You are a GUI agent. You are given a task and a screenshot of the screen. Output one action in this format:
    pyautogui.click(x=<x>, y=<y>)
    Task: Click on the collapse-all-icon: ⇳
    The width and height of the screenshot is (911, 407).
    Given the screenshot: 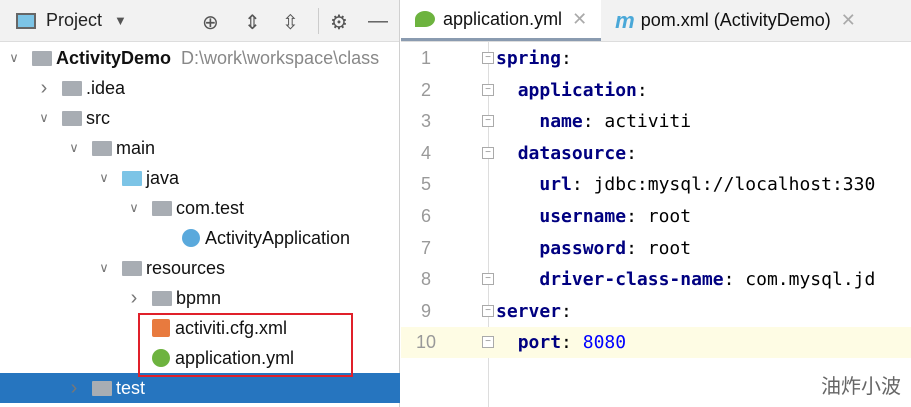 What is the action you would take?
    pyautogui.click(x=290, y=22)
    